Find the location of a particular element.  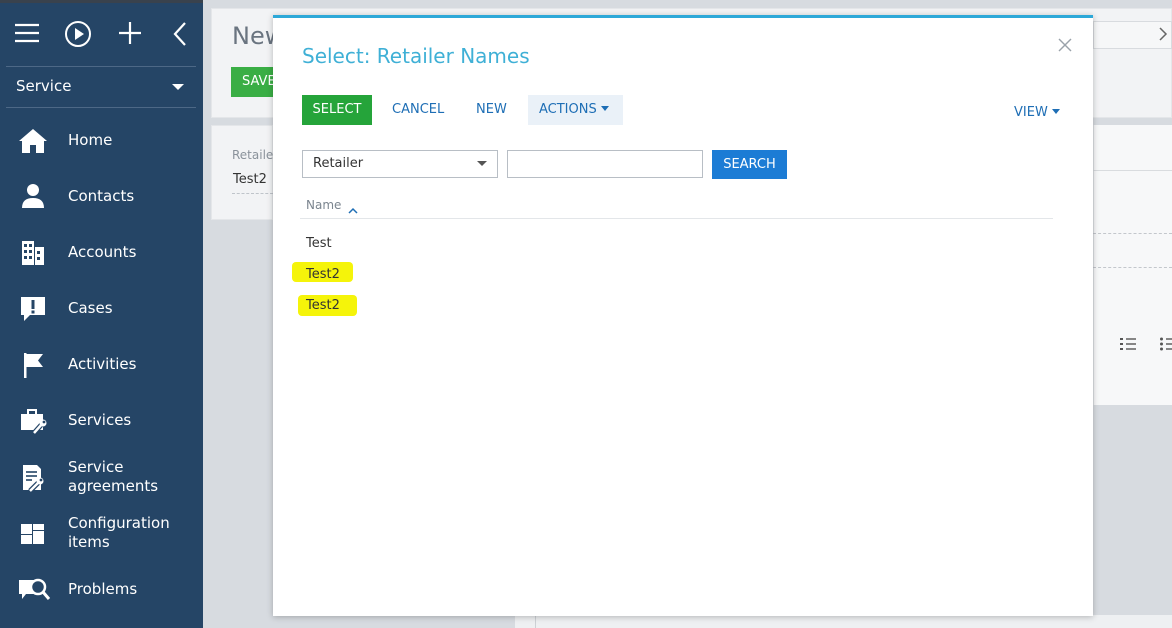

column-header-name: Name is located at coordinates (323, 205).